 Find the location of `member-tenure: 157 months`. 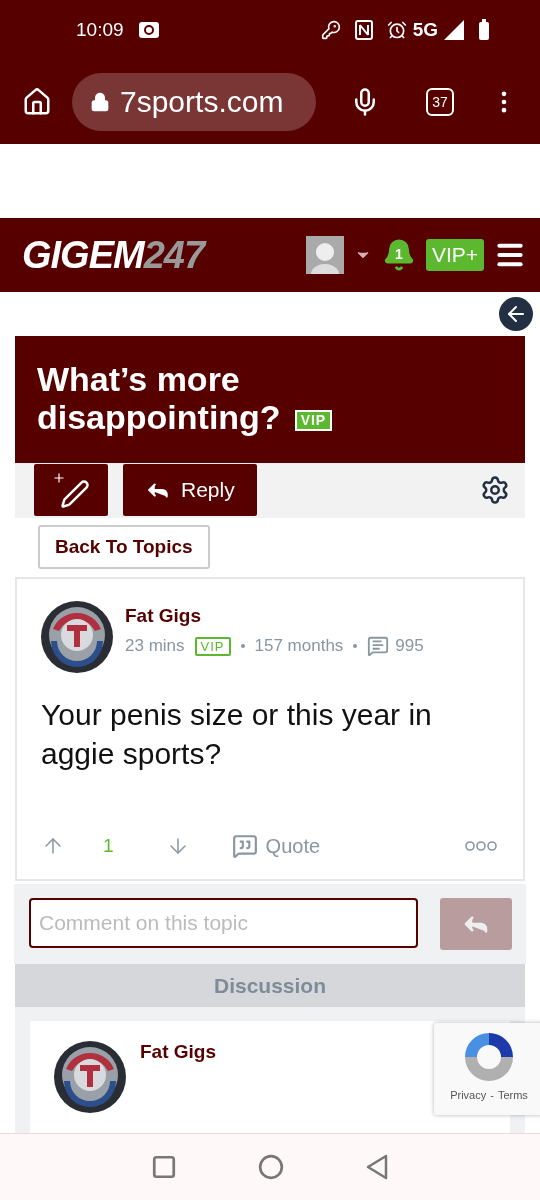

member-tenure: 157 months is located at coordinates (299, 646).